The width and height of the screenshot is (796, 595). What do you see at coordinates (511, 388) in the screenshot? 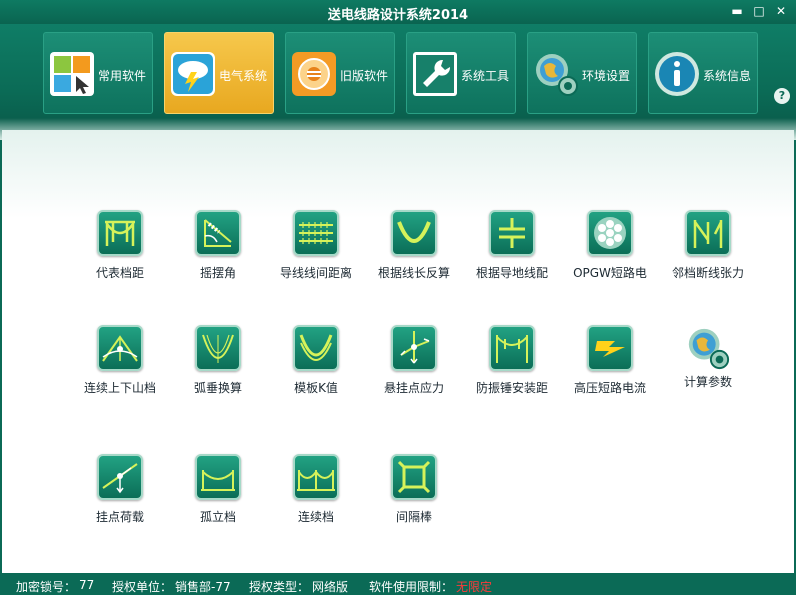
I see `tool-label: 防振锤安装距` at bounding box center [511, 388].